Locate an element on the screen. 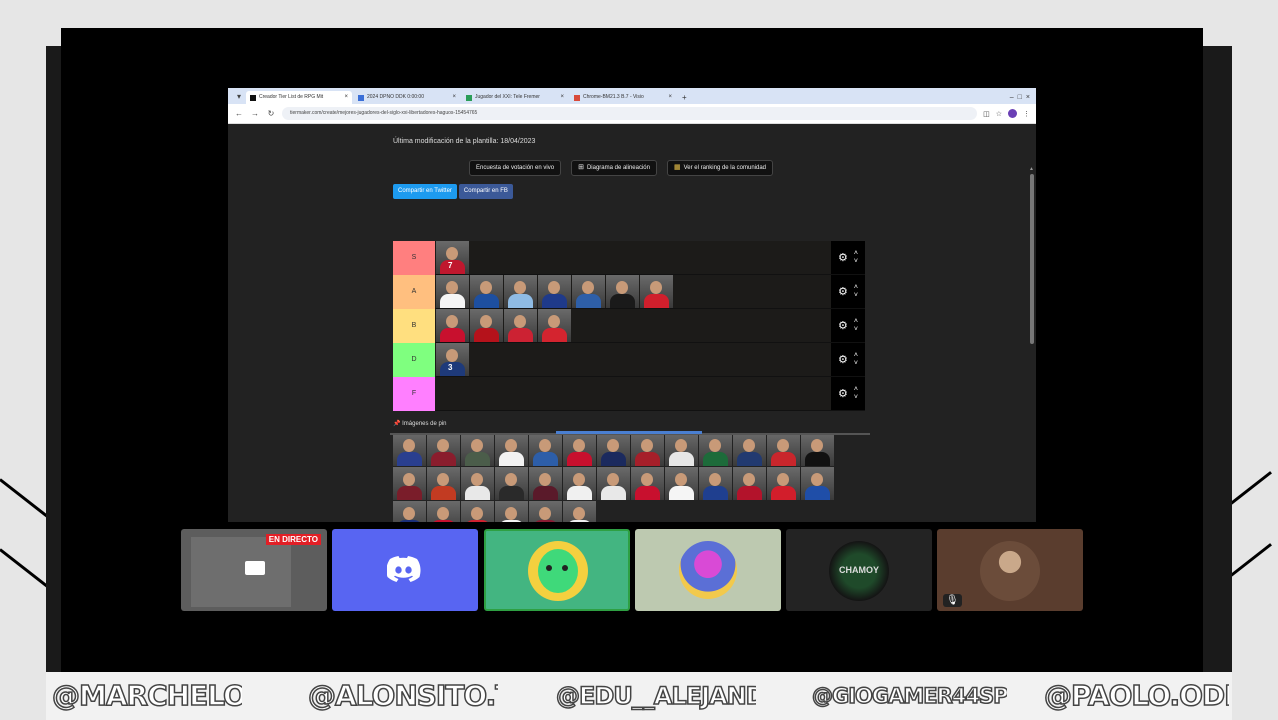  browser-tab: Creador Tier List de RPG Mit × is located at coordinates (299, 97).